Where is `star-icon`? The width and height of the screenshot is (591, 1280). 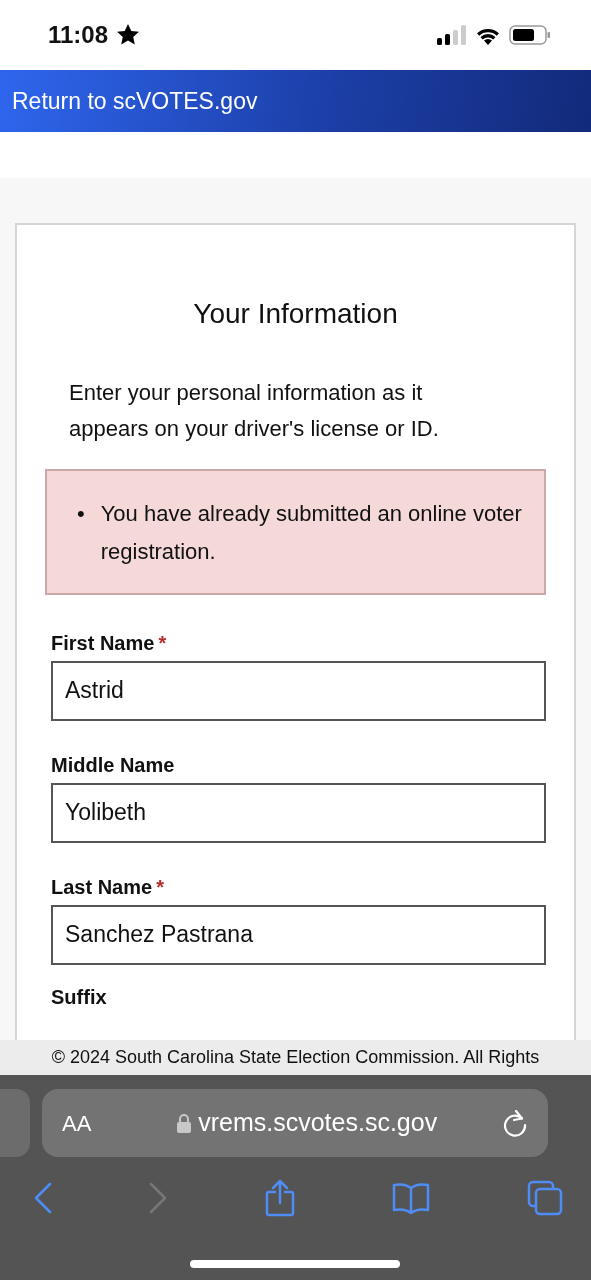
star-icon is located at coordinates (128, 35).